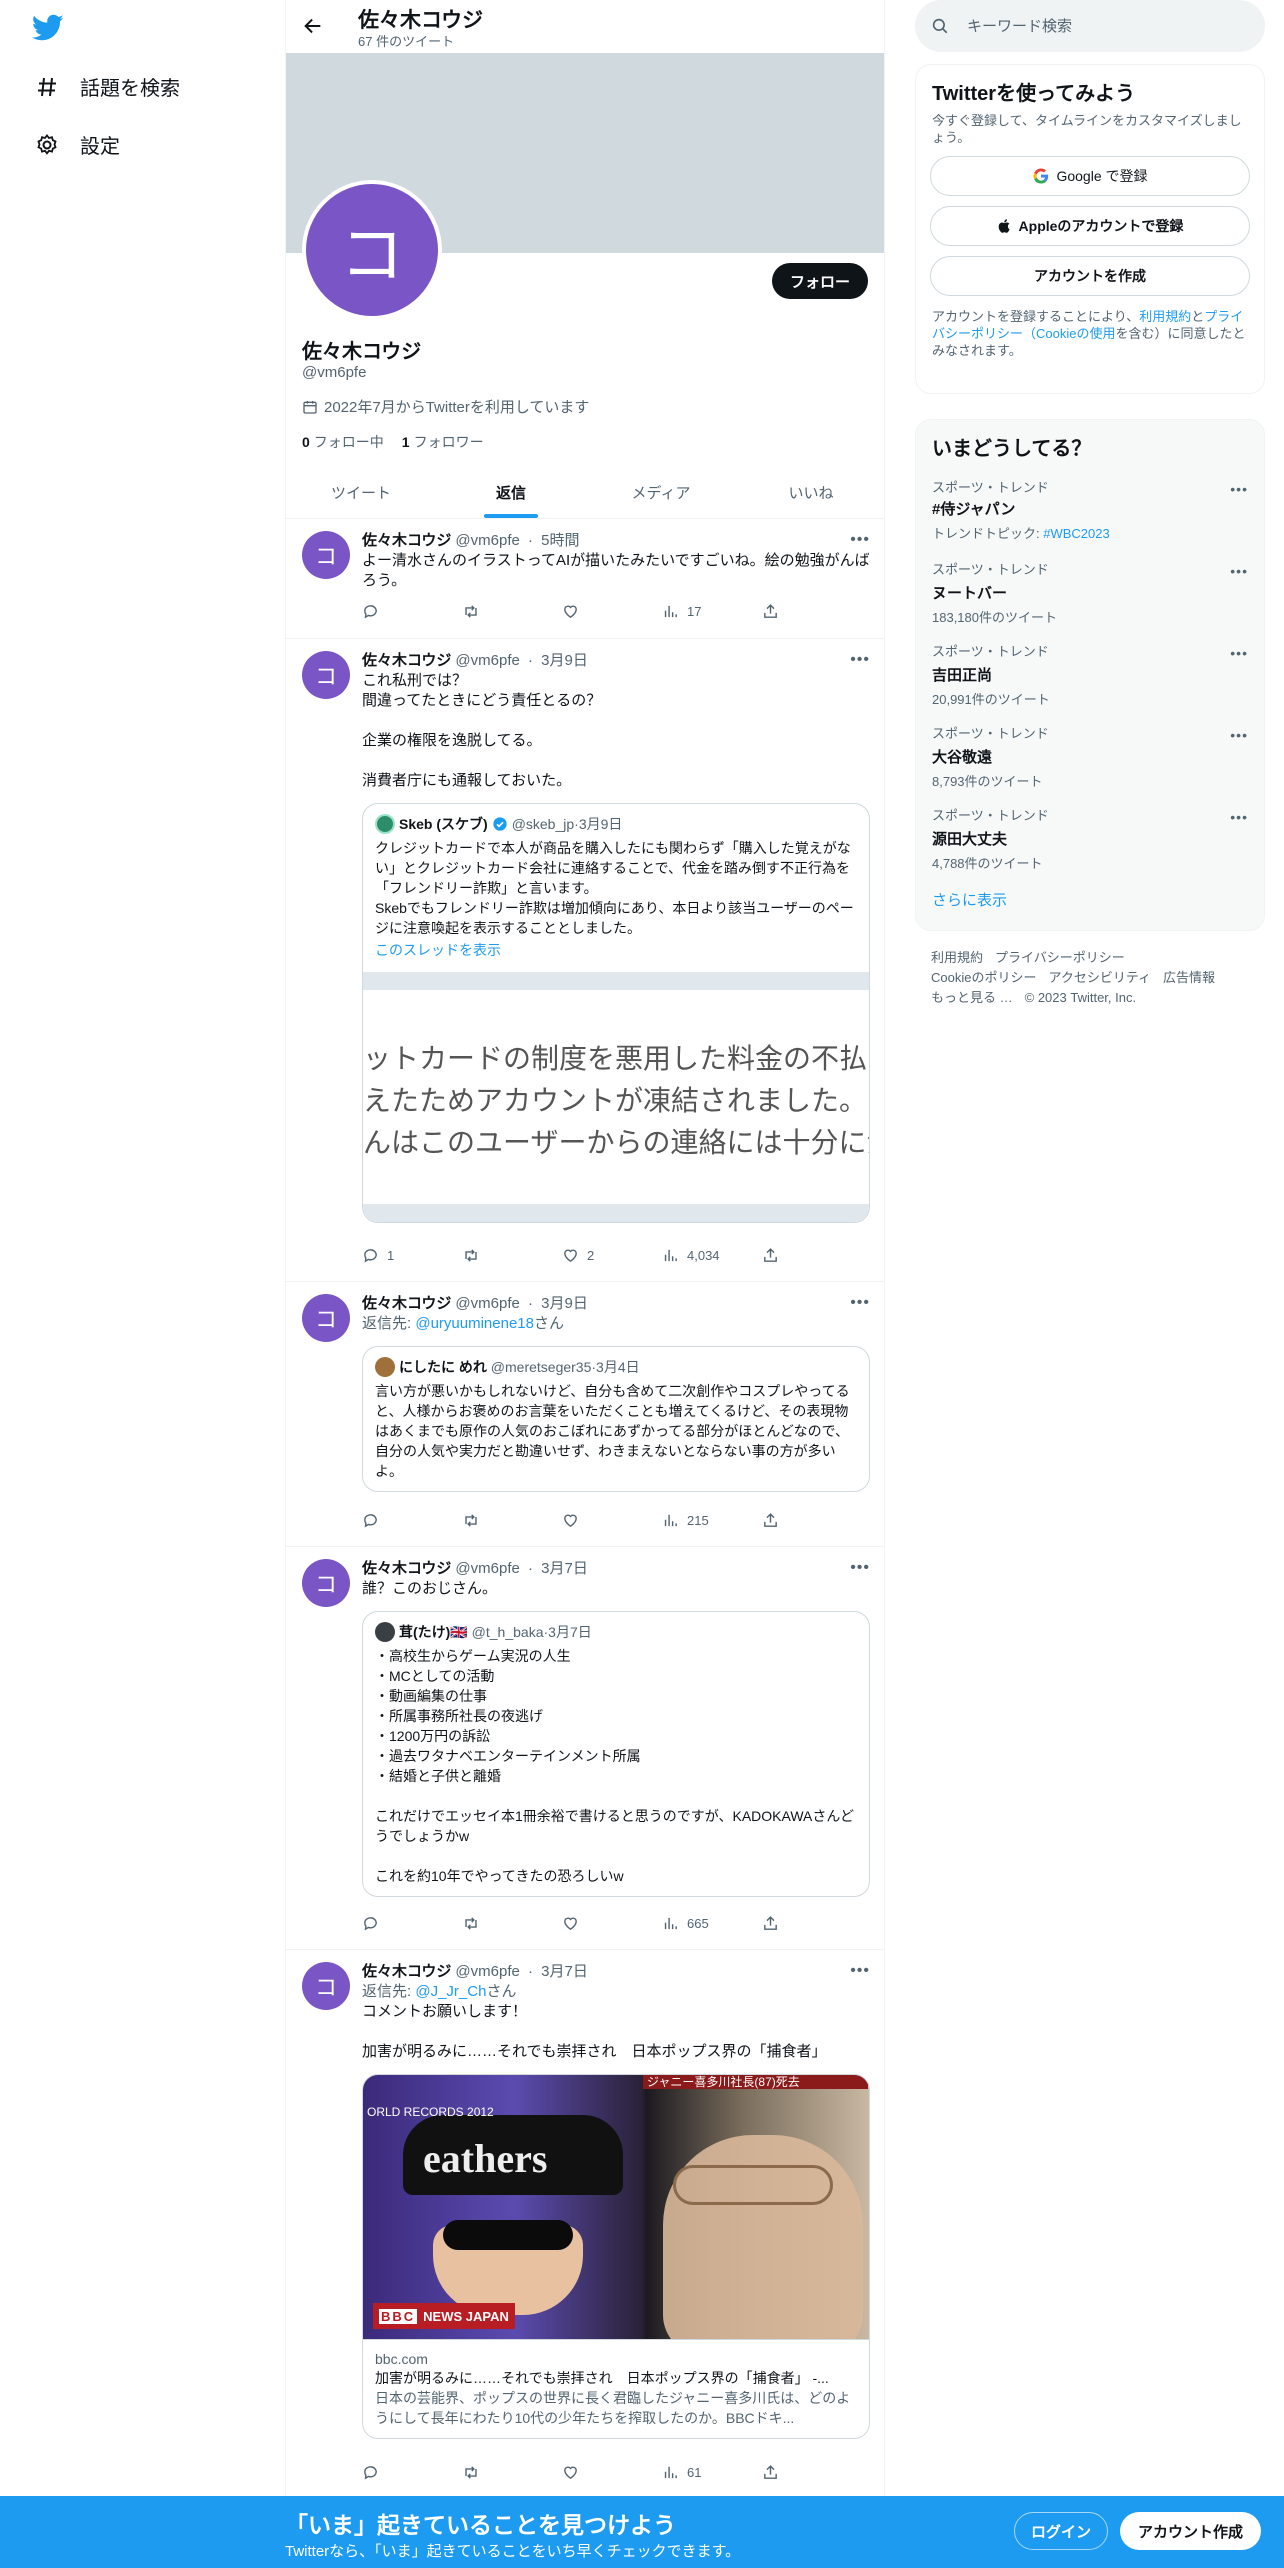 This screenshot has height=2568, width=1284. What do you see at coordinates (77, 144) in the screenshot?
I see `nav-settings: 設定` at bounding box center [77, 144].